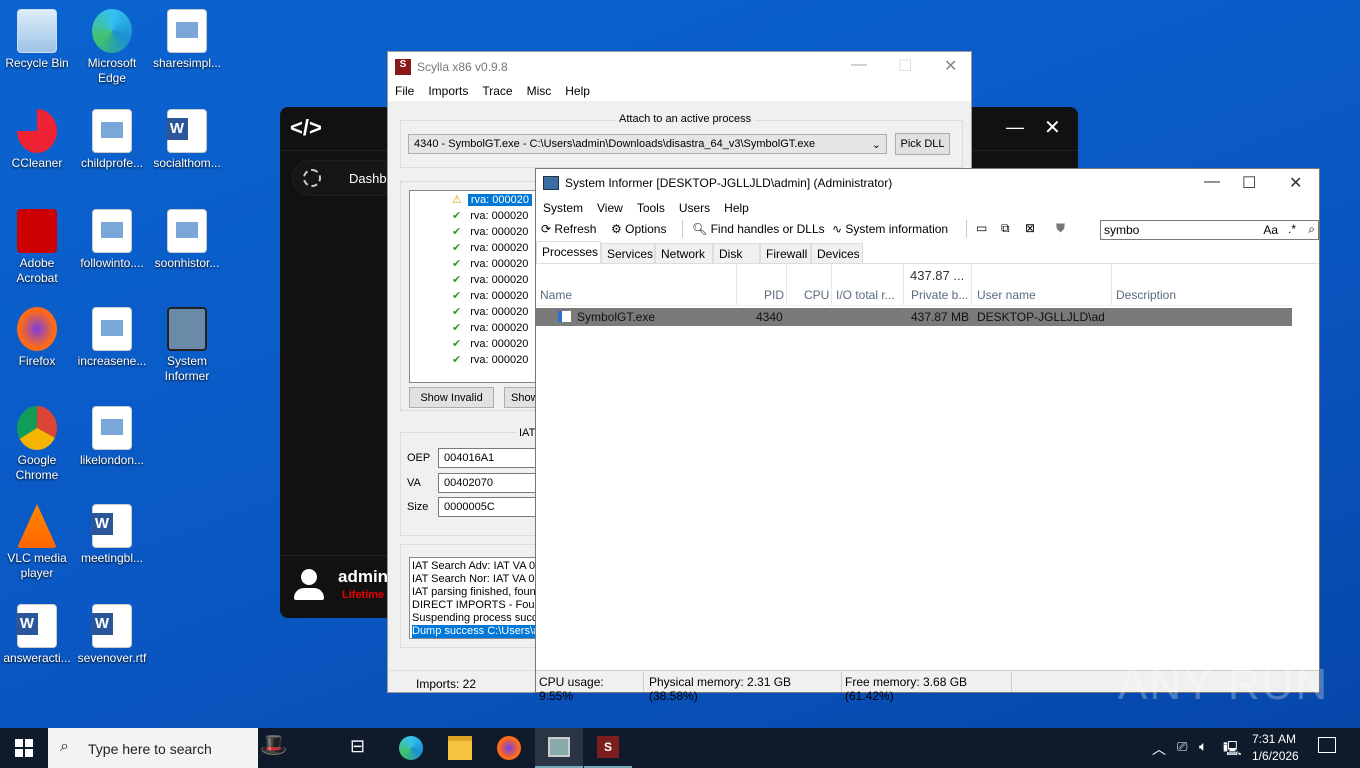  What do you see at coordinates (1232, 750) in the screenshot?
I see `network-icon: 🖳` at bounding box center [1232, 750].